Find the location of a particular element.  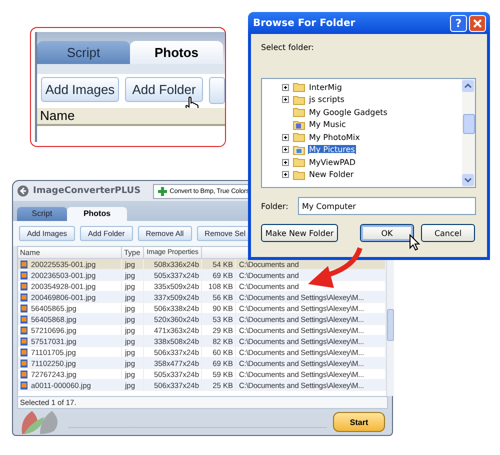

close-icon is located at coordinates (477, 23).